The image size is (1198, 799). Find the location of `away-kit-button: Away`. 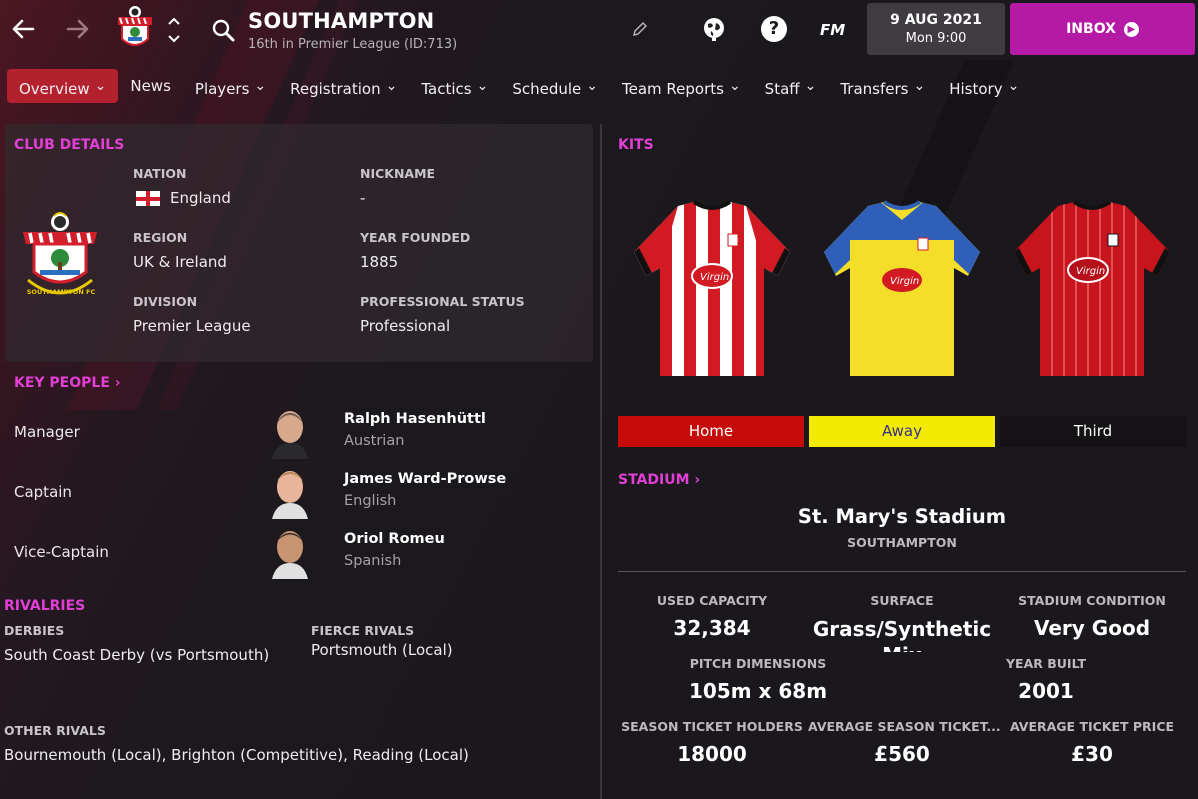

away-kit-button: Away is located at coordinates (902, 431).